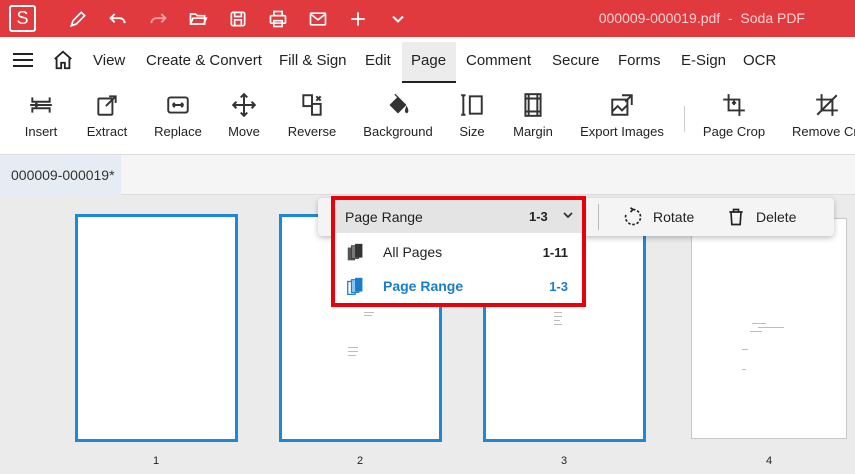 Image resolution: width=855 pixels, height=474 pixels. Describe the element at coordinates (198, 19) in the screenshot. I see `open-folder-icon` at that location.